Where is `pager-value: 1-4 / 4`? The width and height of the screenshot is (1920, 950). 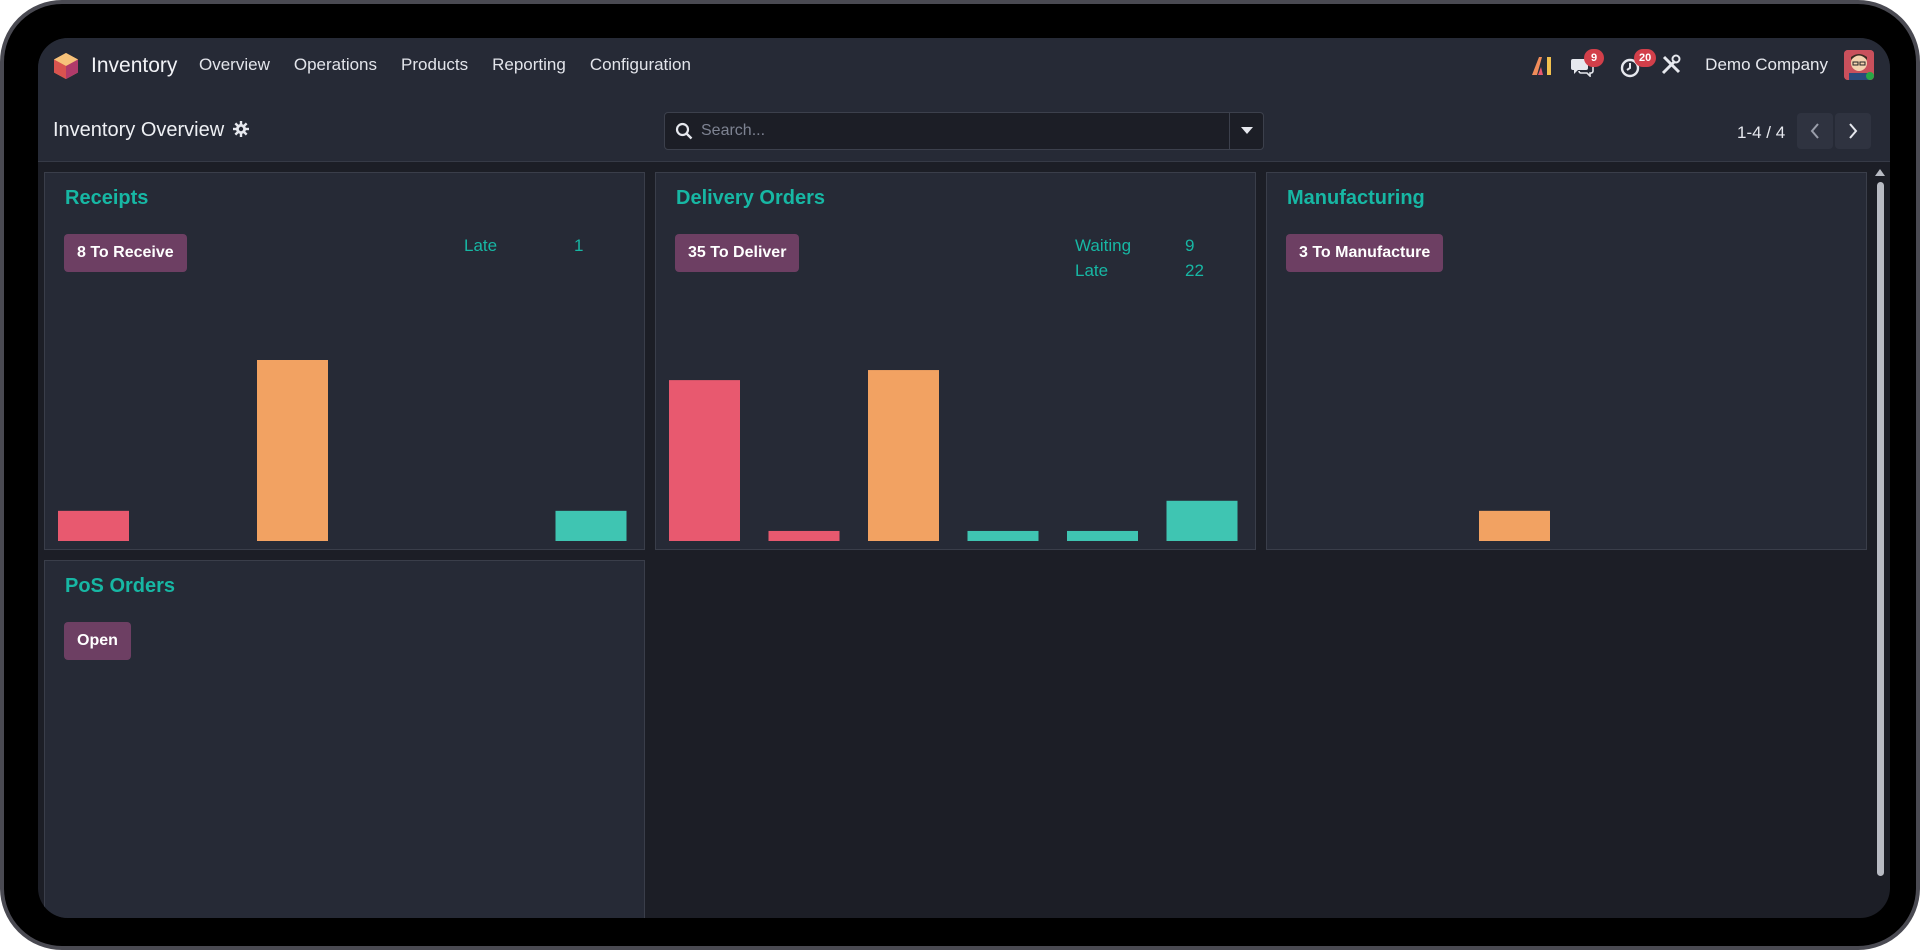 pager-value: 1-4 / 4 is located at coordinates (1761, 133).